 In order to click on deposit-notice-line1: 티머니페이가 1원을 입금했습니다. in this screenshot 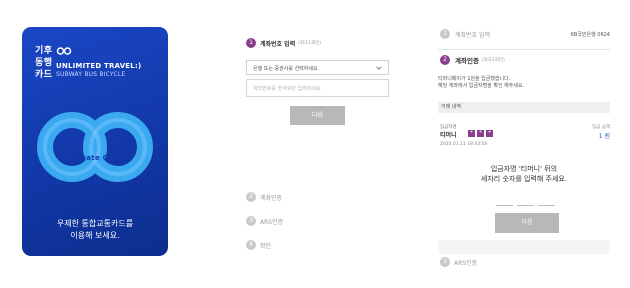, I will do `click(474, 79)`.